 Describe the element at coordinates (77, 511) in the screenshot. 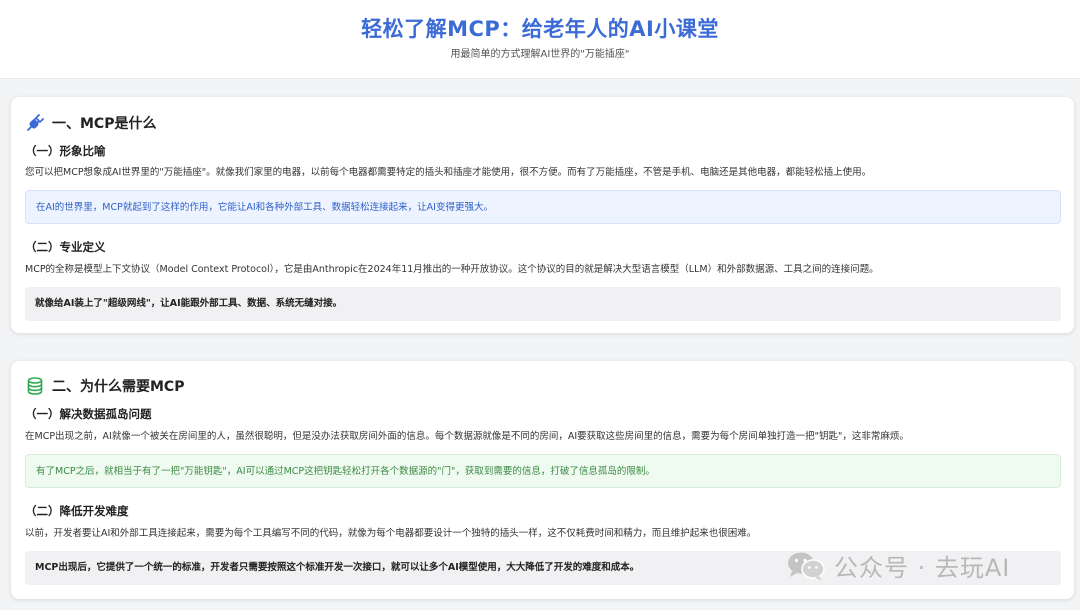

I see `subsection-title: （二）降低开发难度` at that location.